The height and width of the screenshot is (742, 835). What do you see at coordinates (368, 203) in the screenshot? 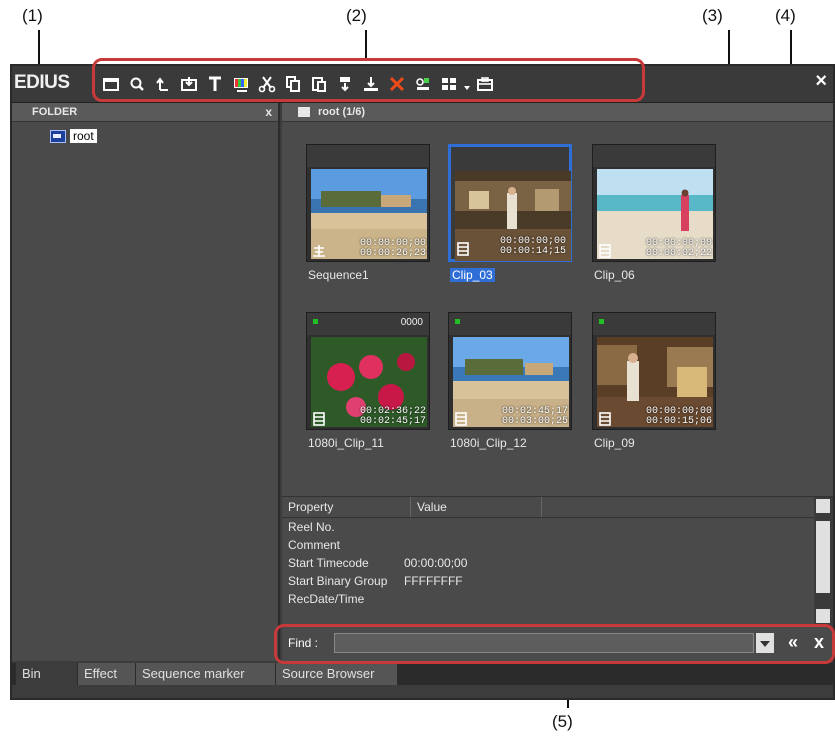
I see `clip-thumbnail-frame: 00:00:00;00 00:00:26;23` at bounding box center [368, 203].